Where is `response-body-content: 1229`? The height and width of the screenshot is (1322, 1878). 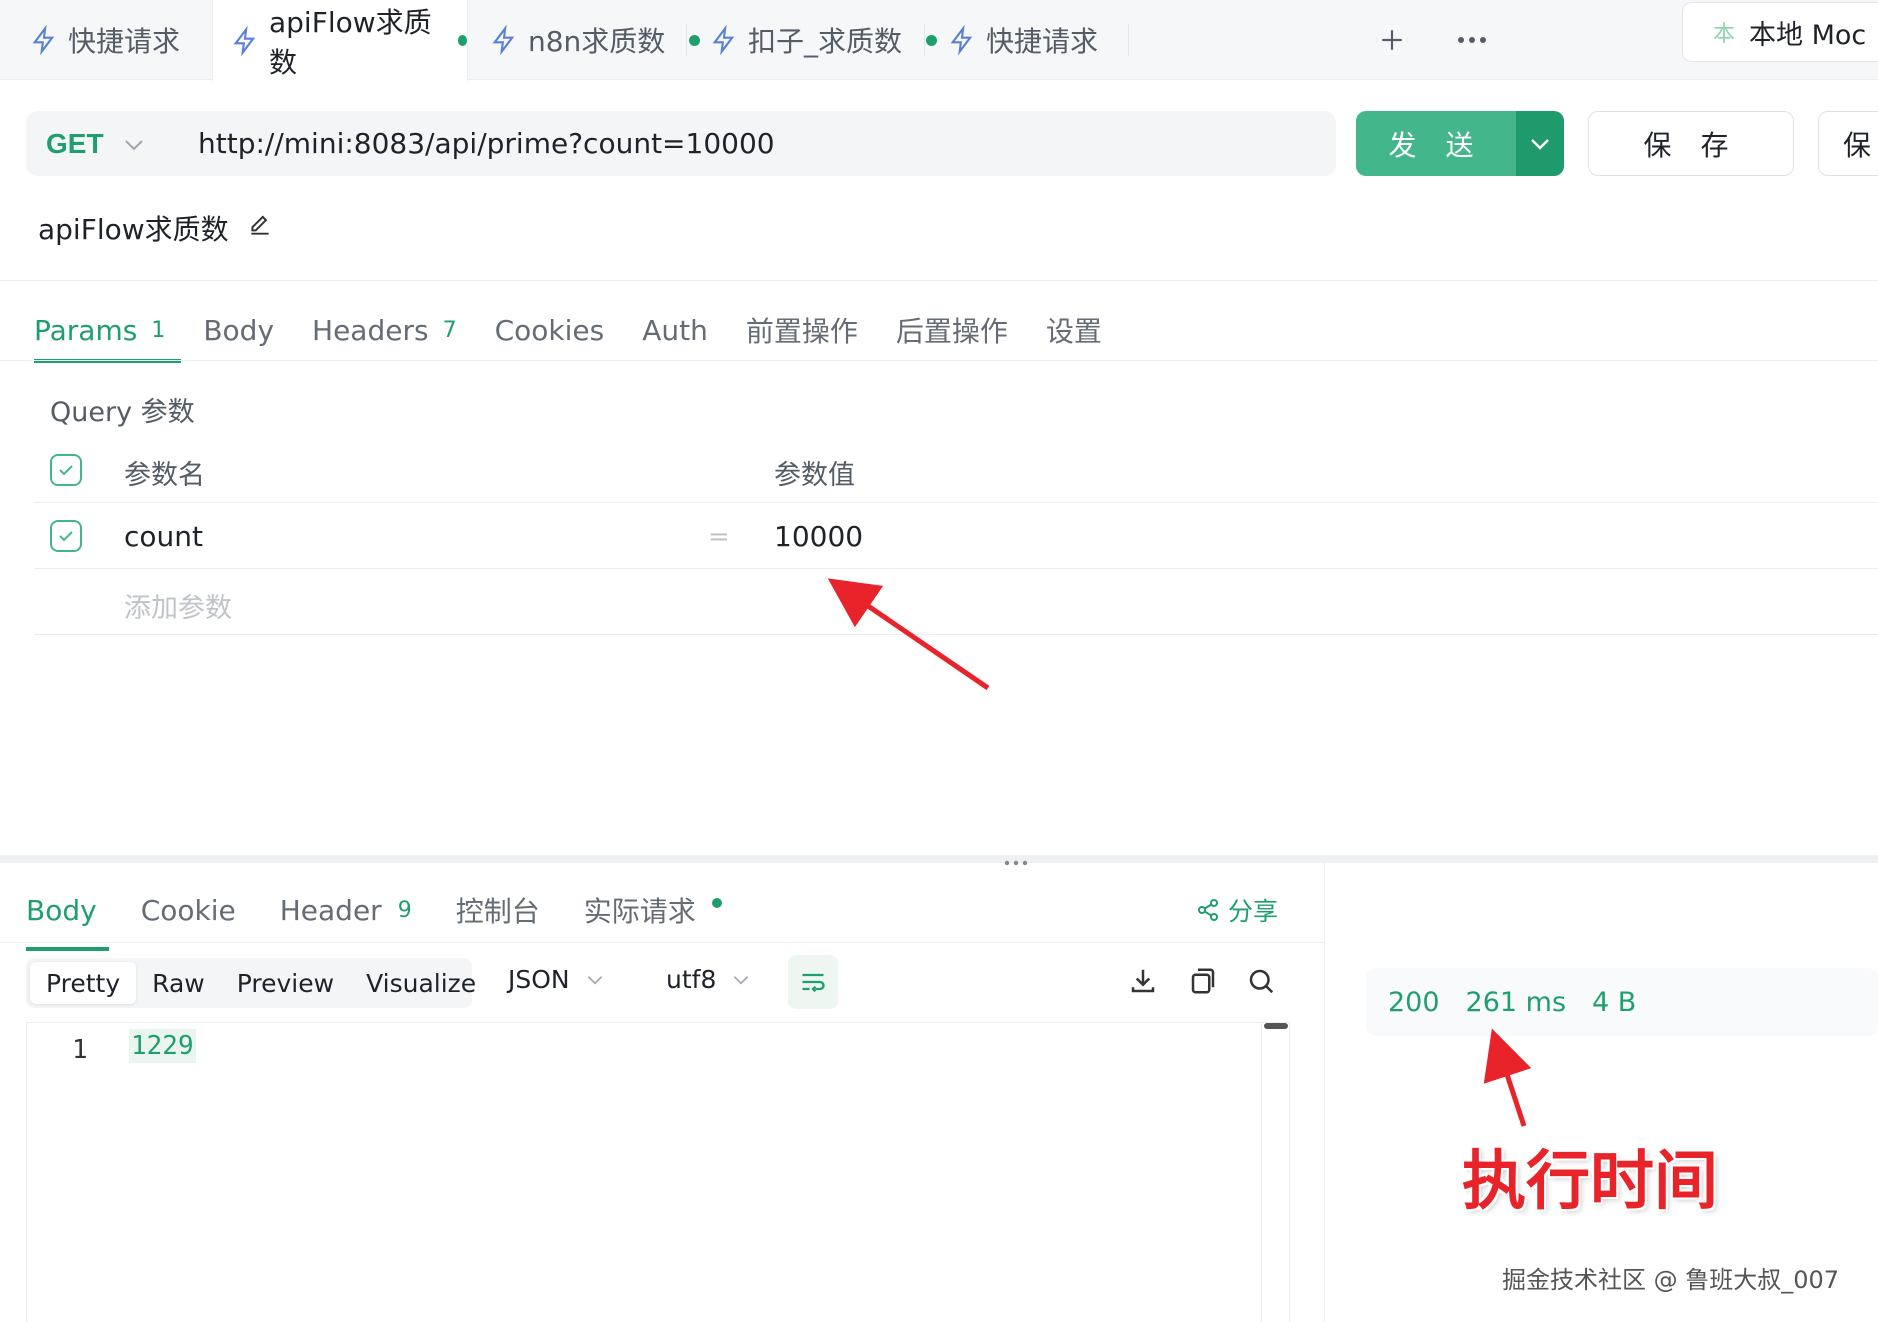
response-body-content: 1229 is located at coordinates (162, 1046).